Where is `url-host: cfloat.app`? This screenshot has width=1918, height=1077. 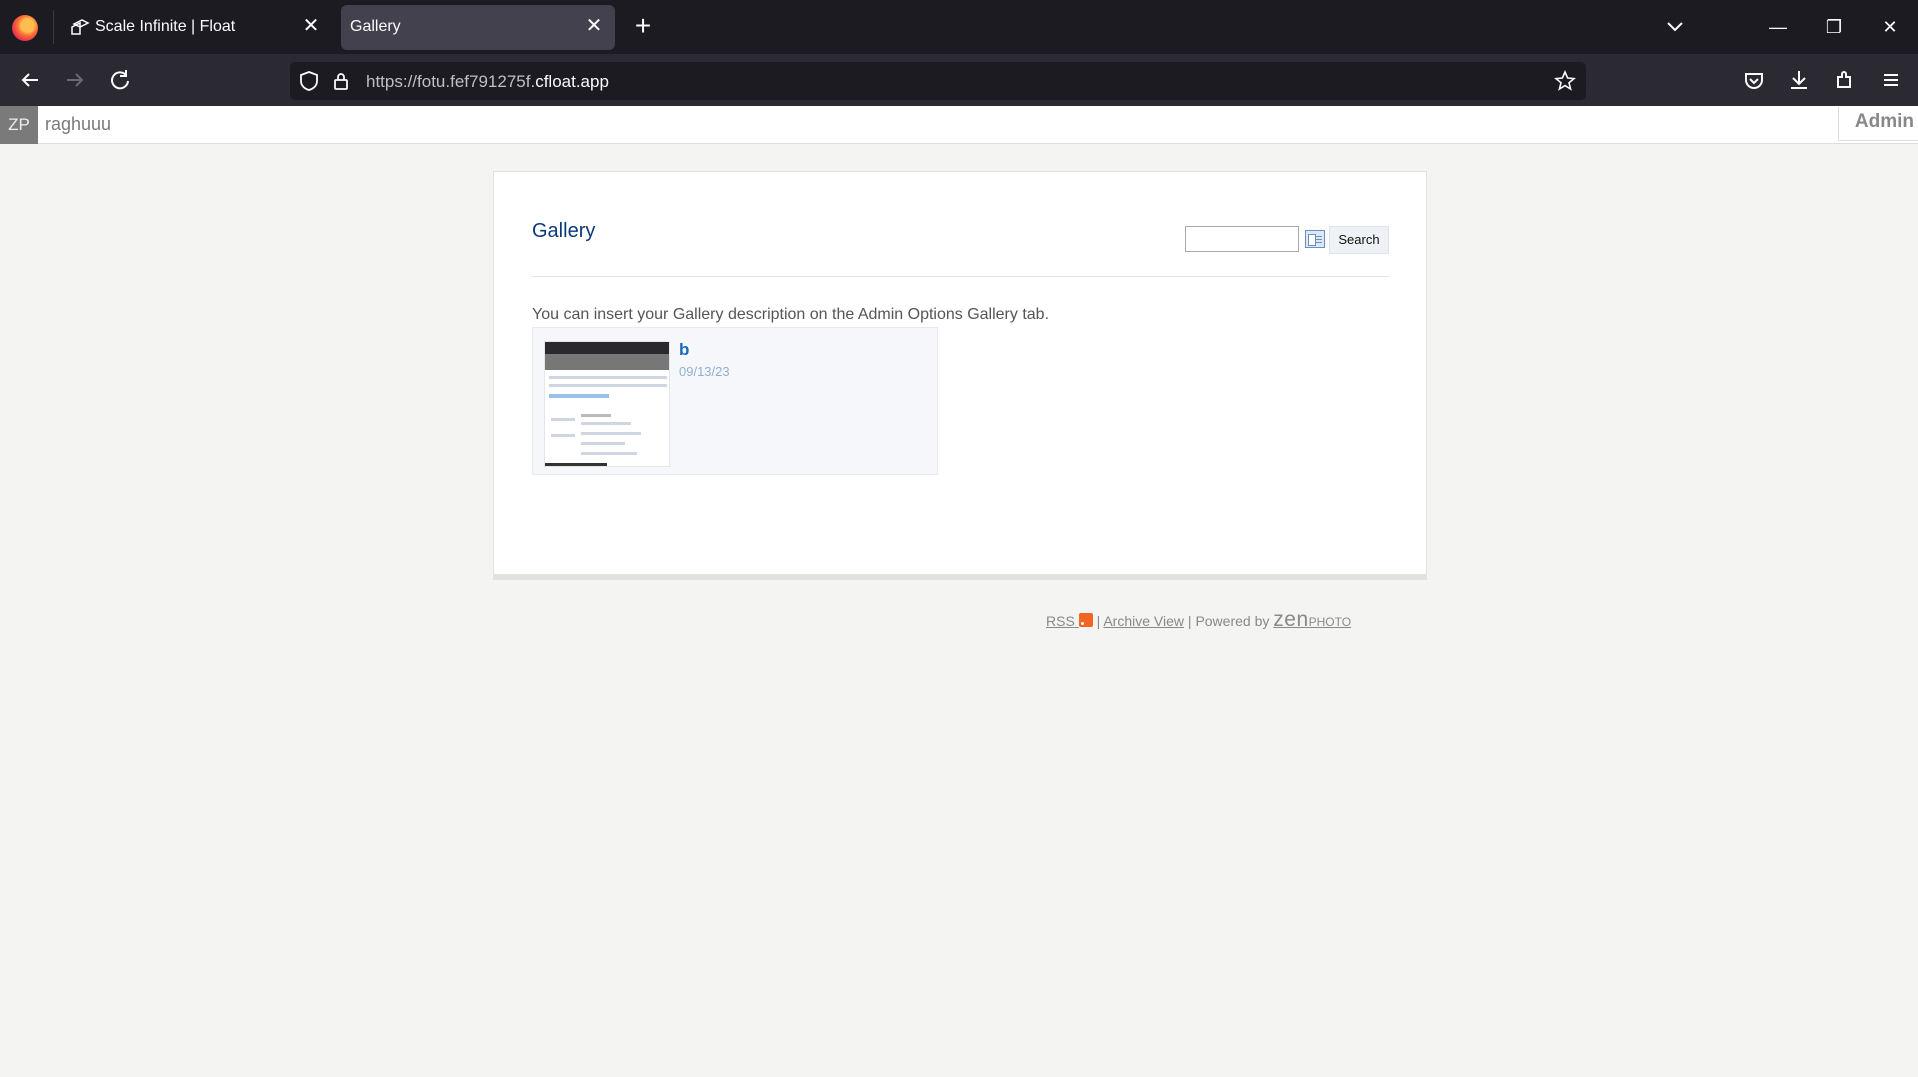 url-host: cfloat.app is located at coordinates (572, 81).